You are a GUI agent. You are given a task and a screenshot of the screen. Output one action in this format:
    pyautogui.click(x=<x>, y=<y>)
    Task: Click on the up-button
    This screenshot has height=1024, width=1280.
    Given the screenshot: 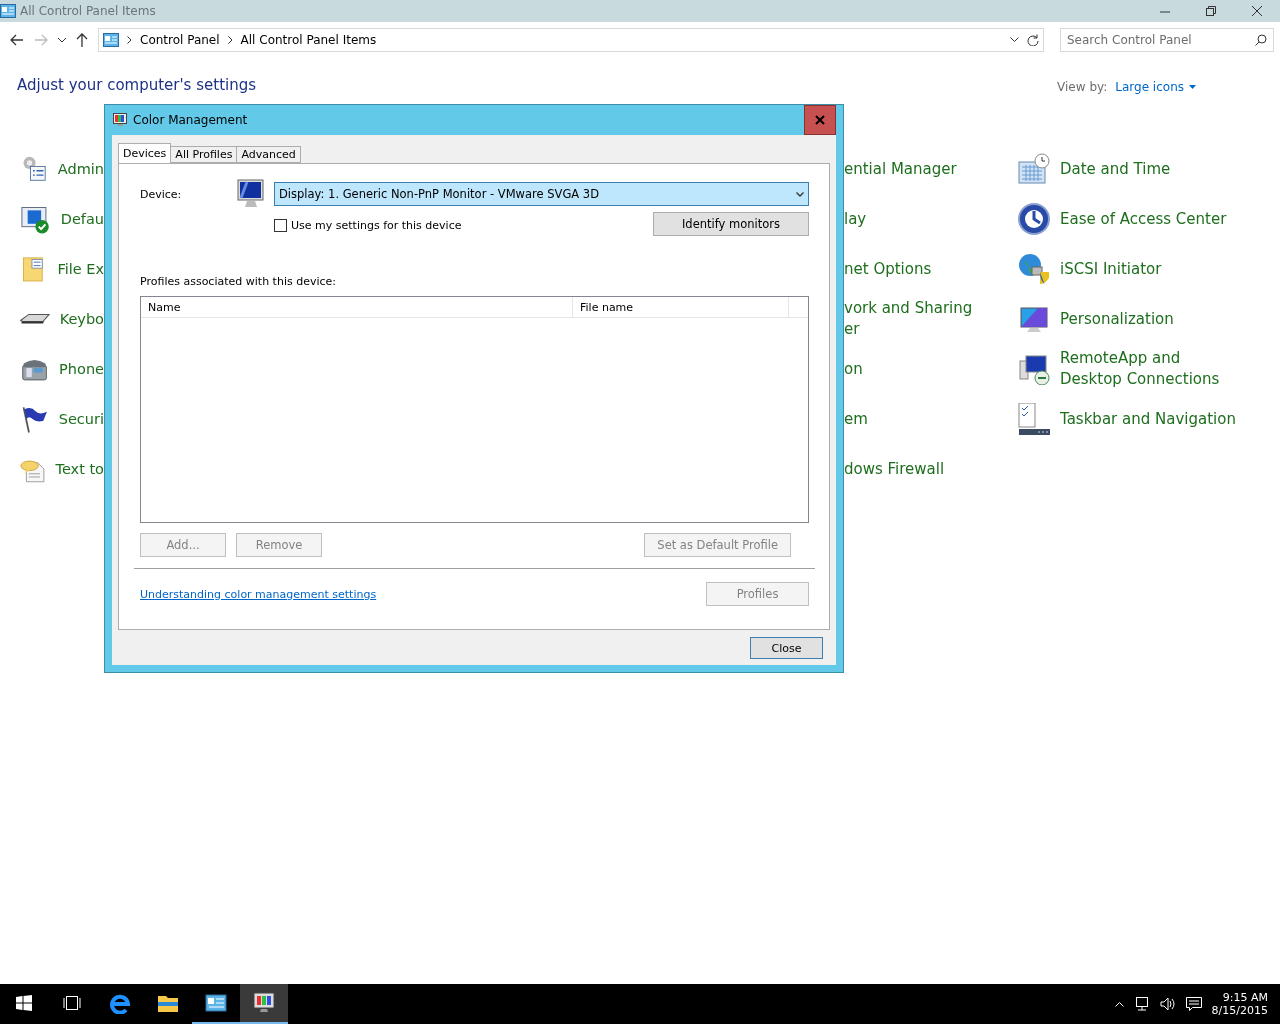 What is the action you would take?
    pyautogui.click(x=82, y=40)
    